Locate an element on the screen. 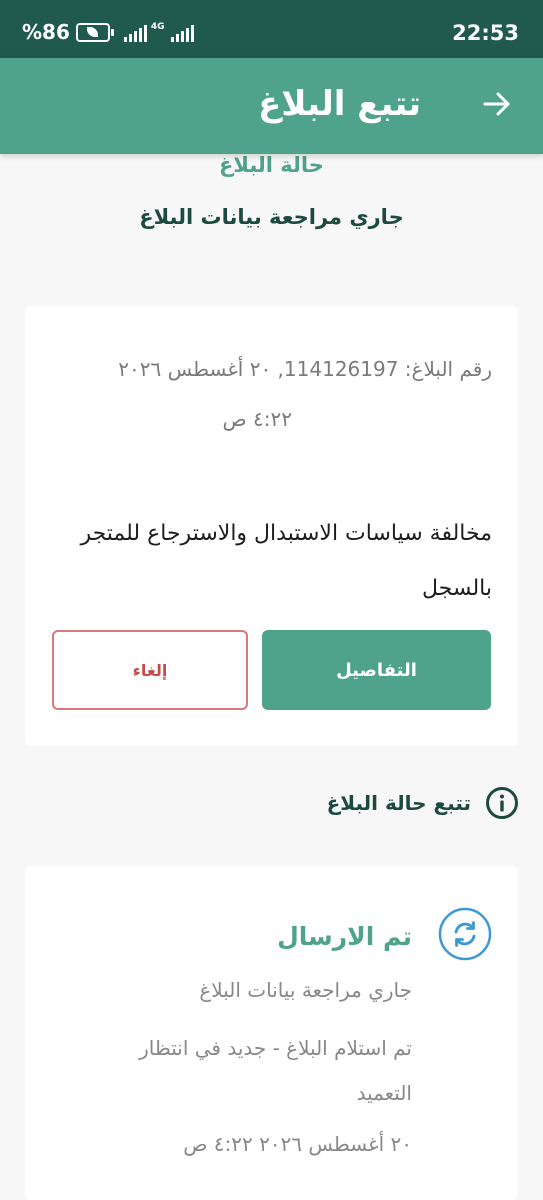  sync-icon is located at coordinates (465, 934).